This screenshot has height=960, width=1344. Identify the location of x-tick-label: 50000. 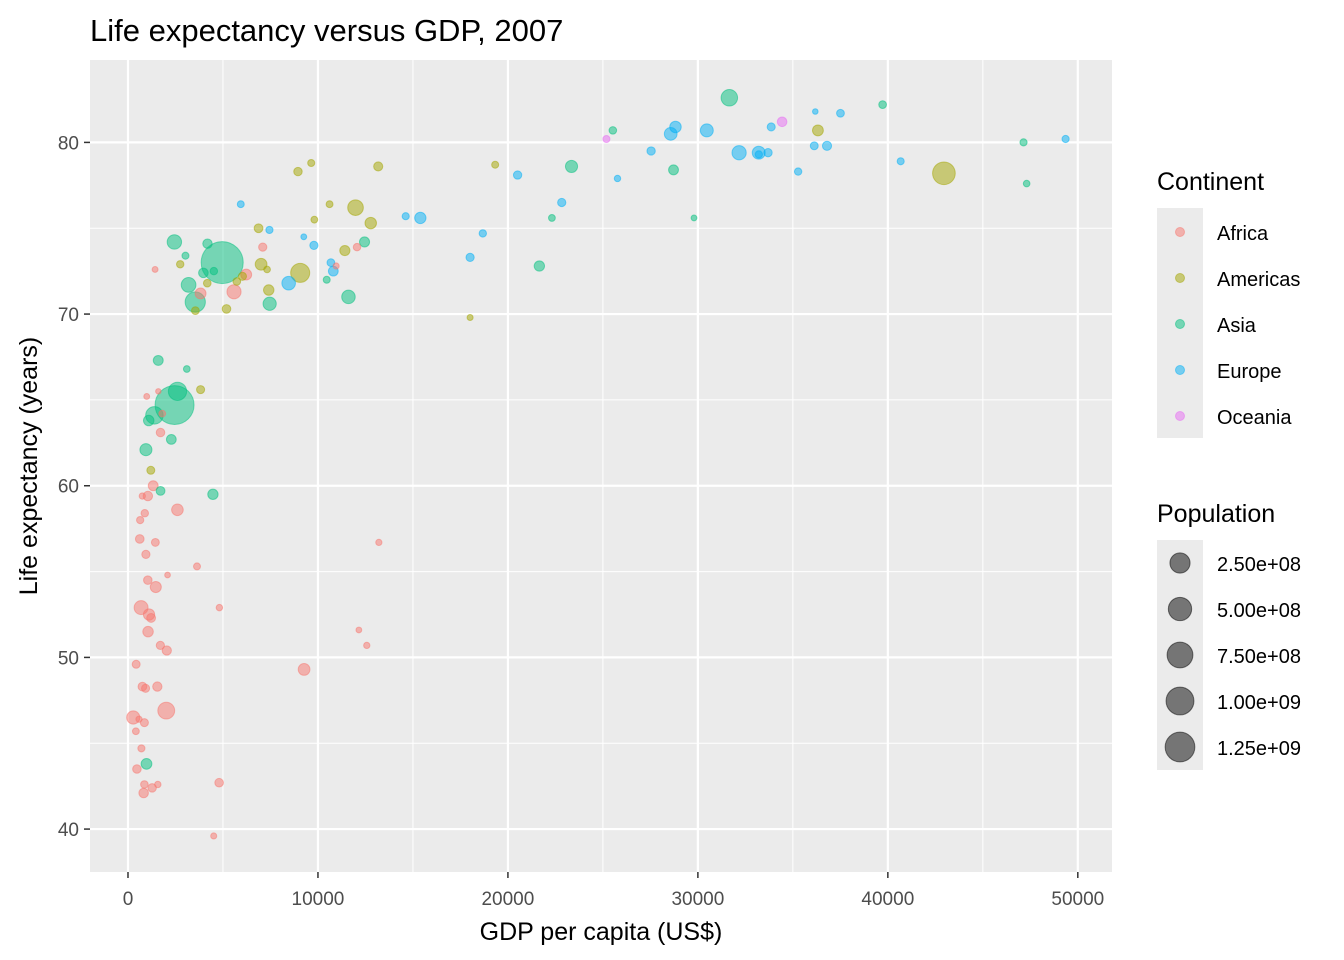
(1077, 899).